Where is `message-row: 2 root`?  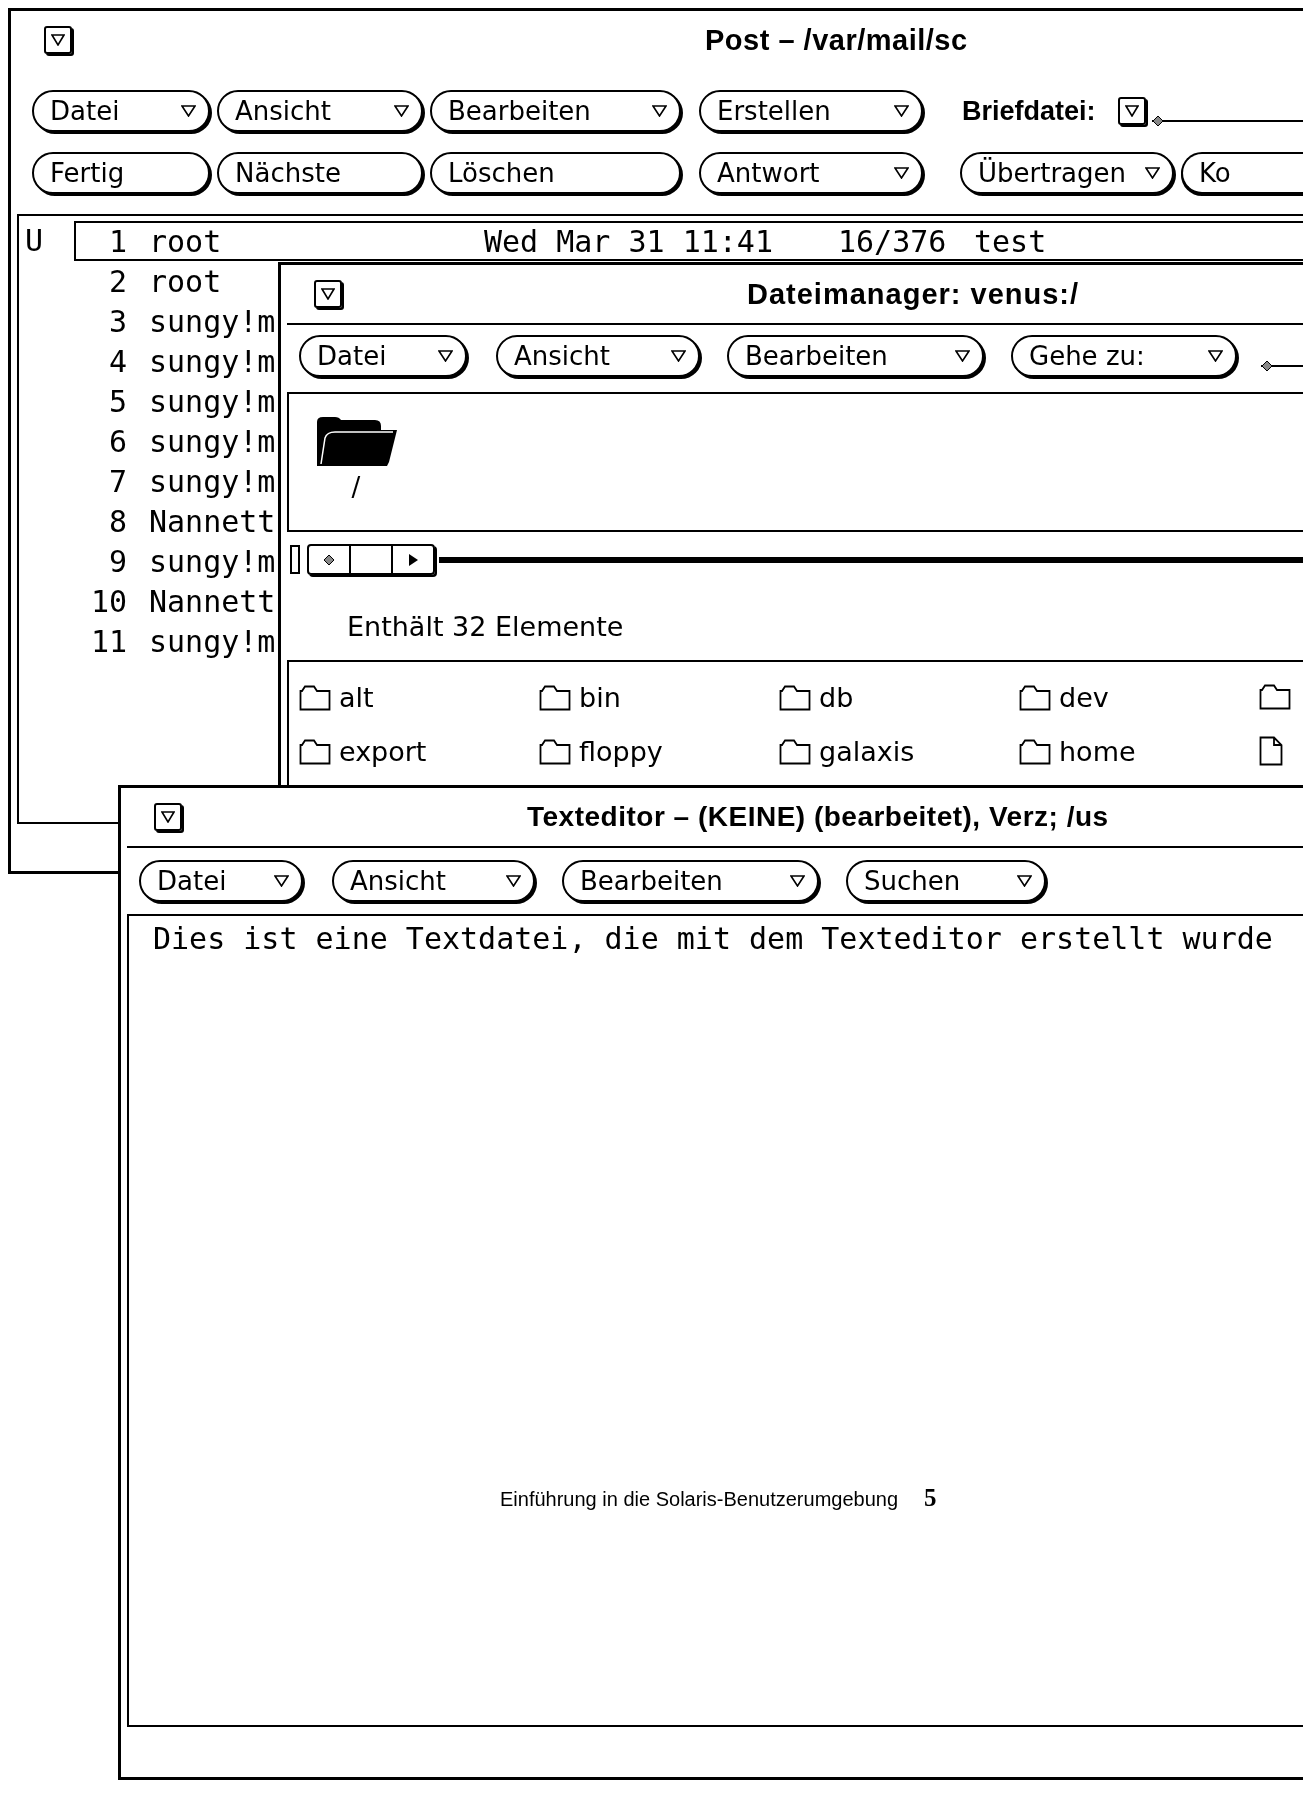 message-row: 2 root is located at coordinates (148, 281).